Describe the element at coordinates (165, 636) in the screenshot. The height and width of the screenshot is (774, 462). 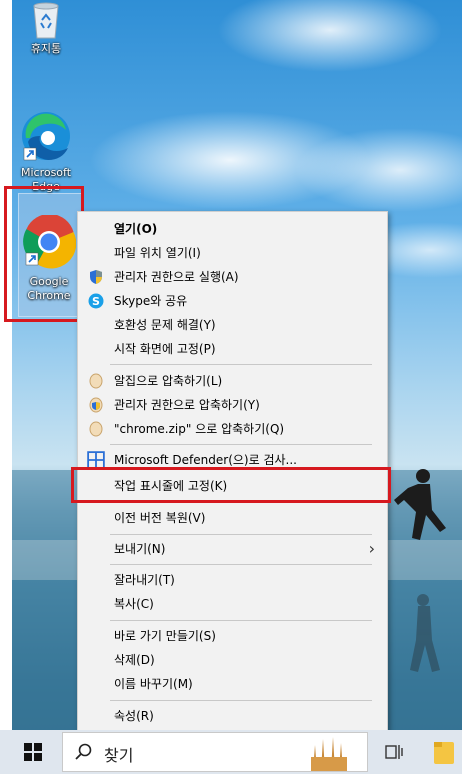
I see `menu-item-label: 바로 가기 만들기(S)` at that location.